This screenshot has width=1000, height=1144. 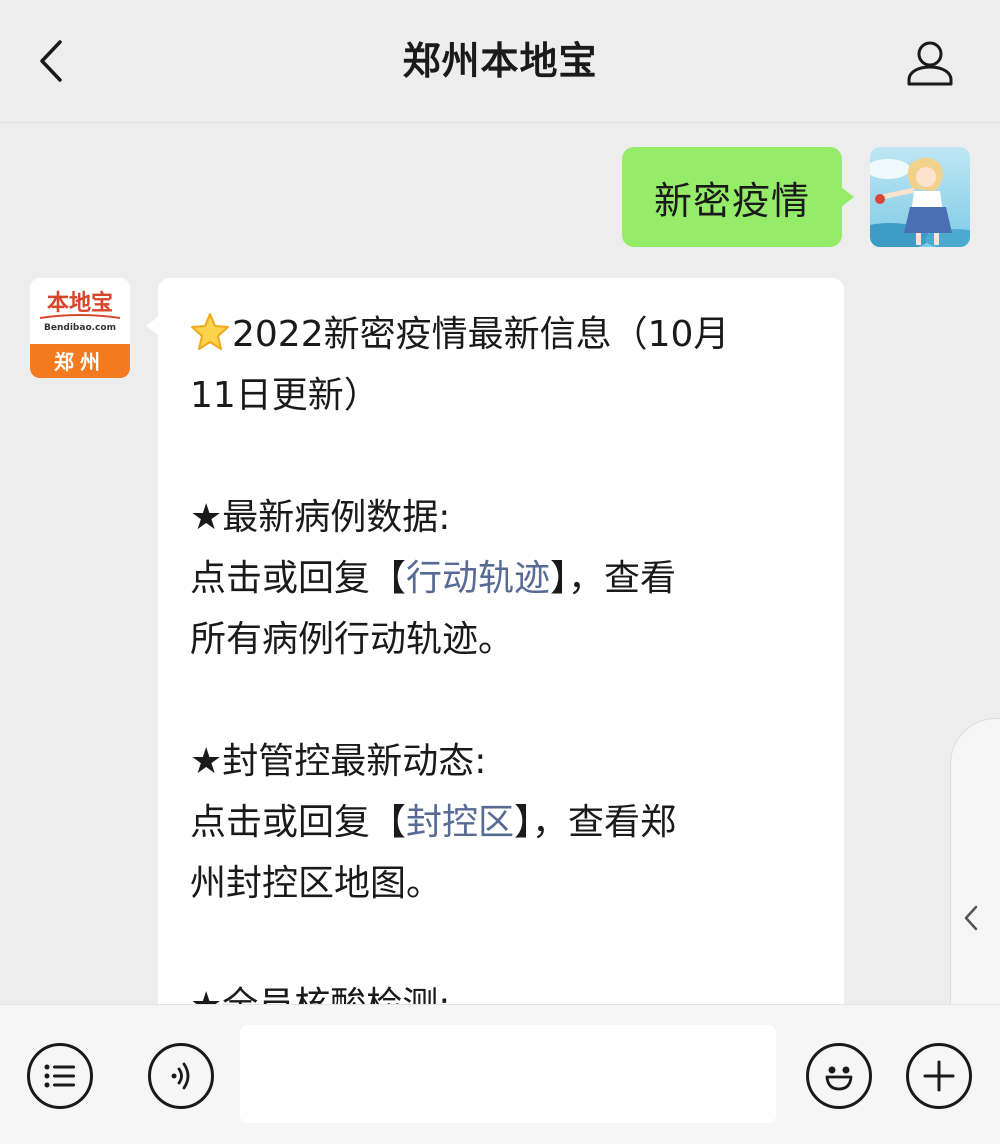 What do you see at coordinates (502, 989) in the screenshot?
I see `section-title-testing: ★全员核酸检测:` at bounding box center [502, 989].